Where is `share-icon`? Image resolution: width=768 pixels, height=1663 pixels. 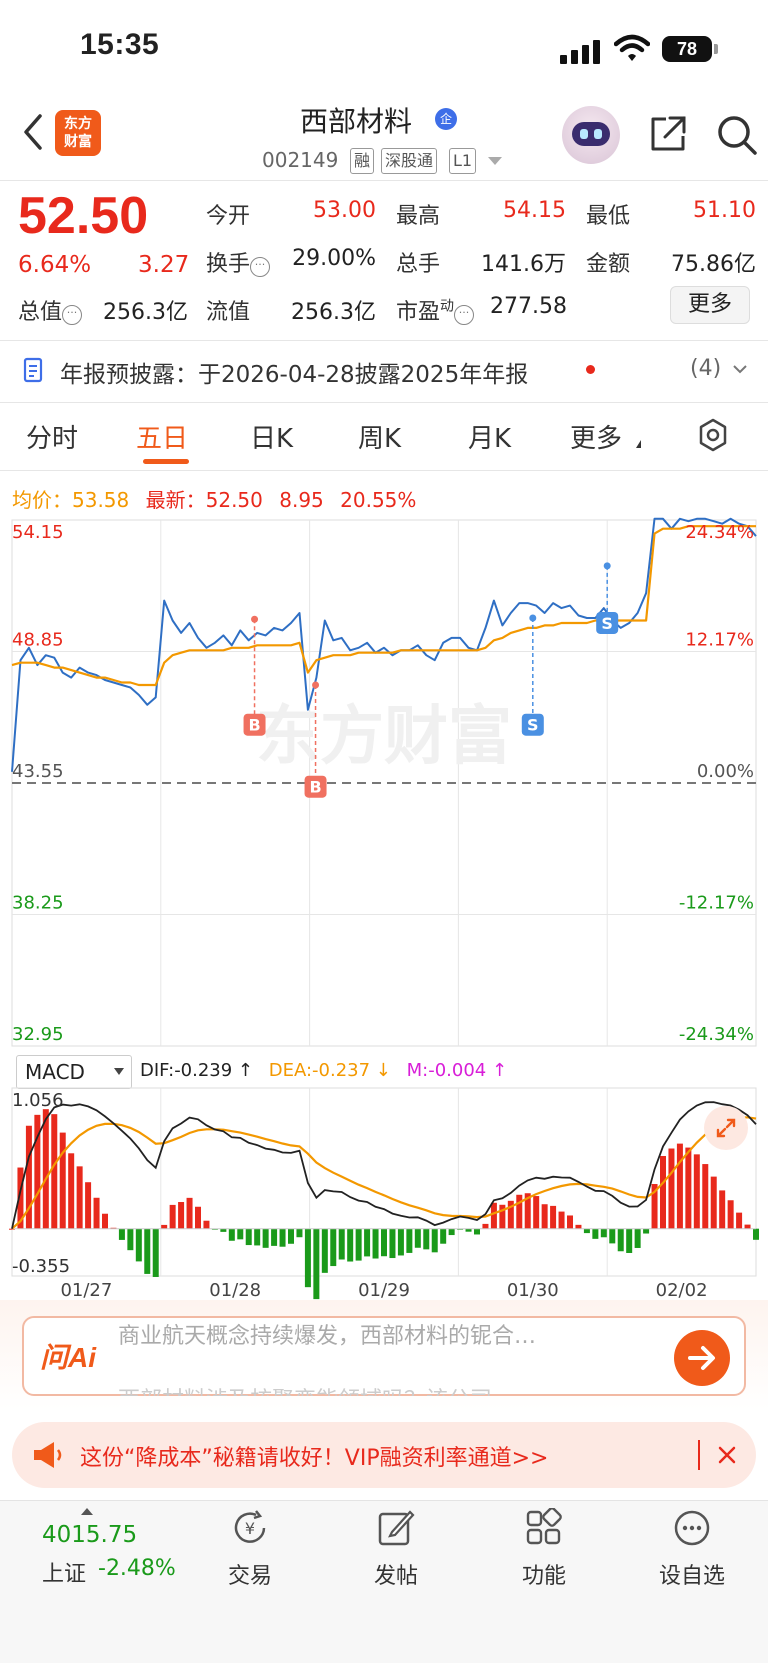
share-icon is located at coordinates (668, 134).